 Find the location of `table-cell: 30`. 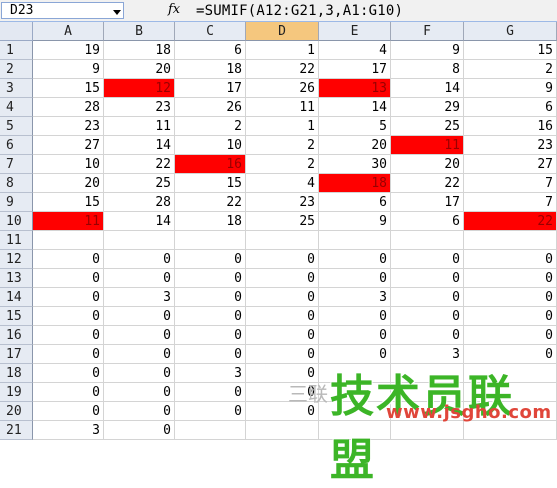

table-cell: 30 is located at coordinates (355, 164).